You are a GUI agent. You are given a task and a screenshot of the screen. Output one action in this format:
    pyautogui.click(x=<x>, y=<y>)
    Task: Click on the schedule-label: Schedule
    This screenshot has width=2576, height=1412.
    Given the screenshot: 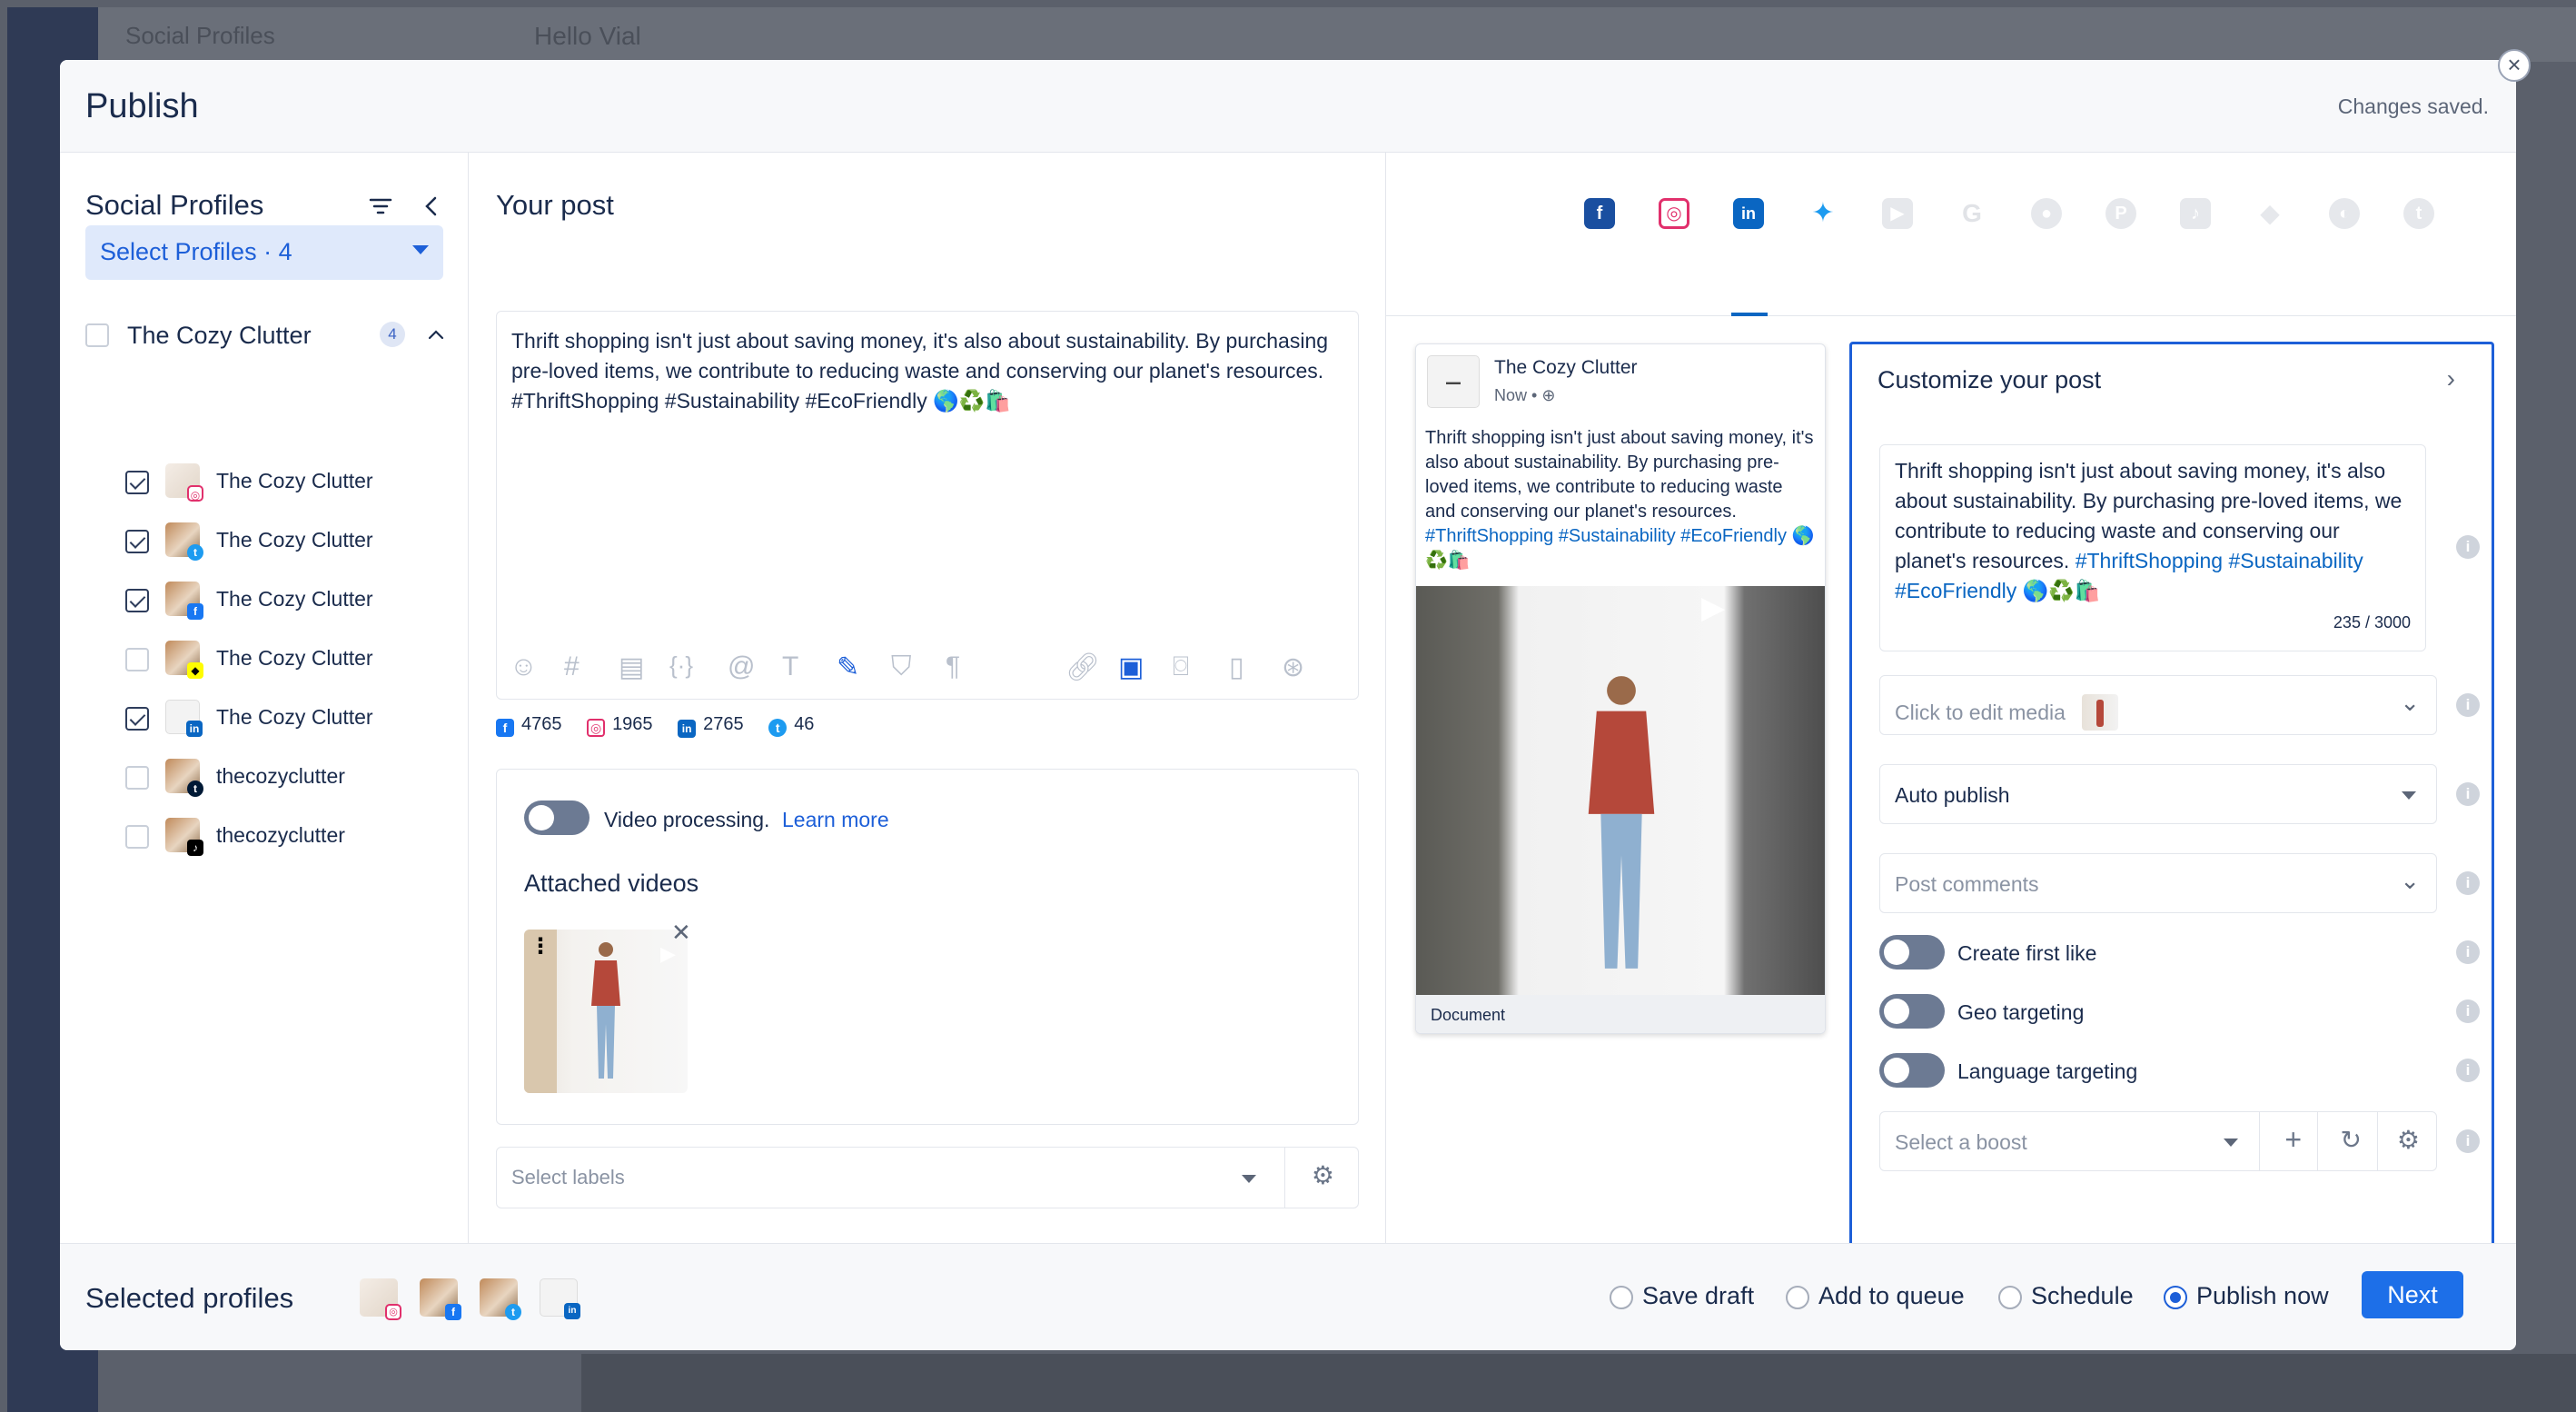 What is the action you would take?
    pyautogui.click(x=2082, y=1296)
    